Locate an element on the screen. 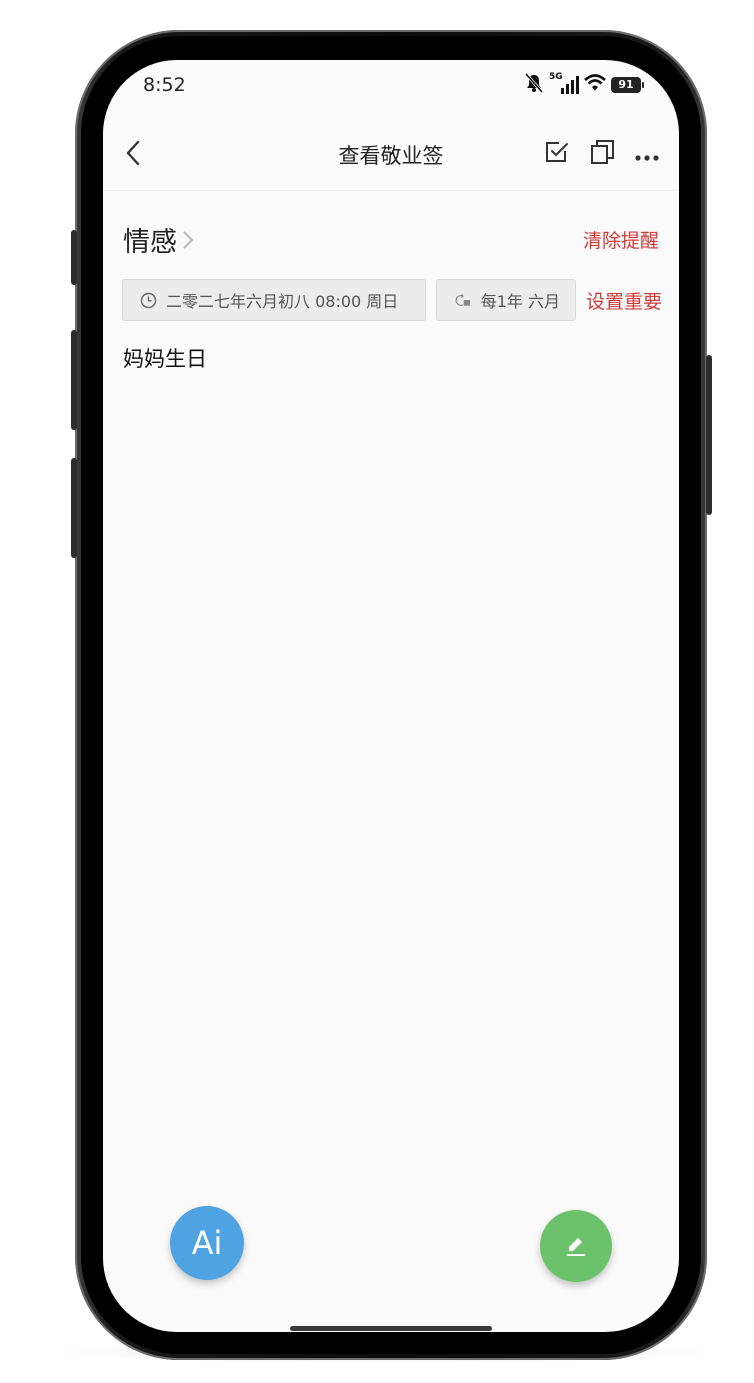  wifi-icon is located at coordinates (595, 85).